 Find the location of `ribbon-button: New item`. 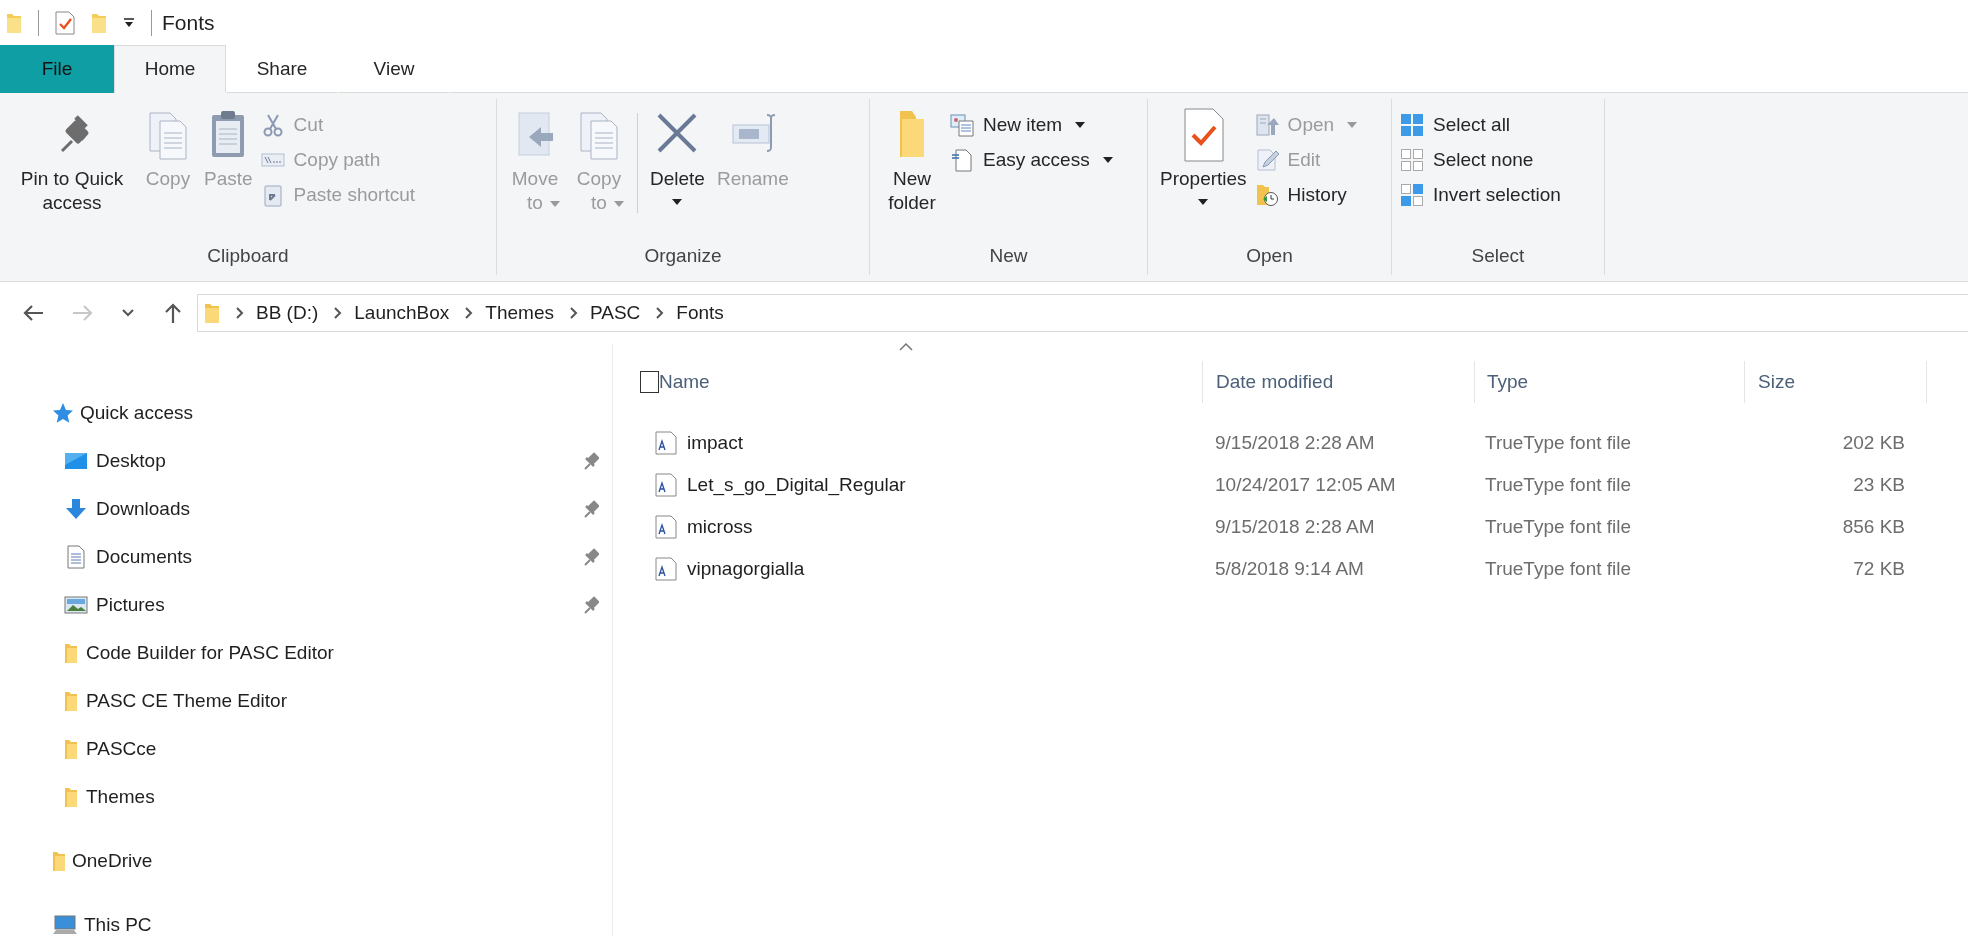

ribbon-button: New item is located at coordinates (1031, 124).